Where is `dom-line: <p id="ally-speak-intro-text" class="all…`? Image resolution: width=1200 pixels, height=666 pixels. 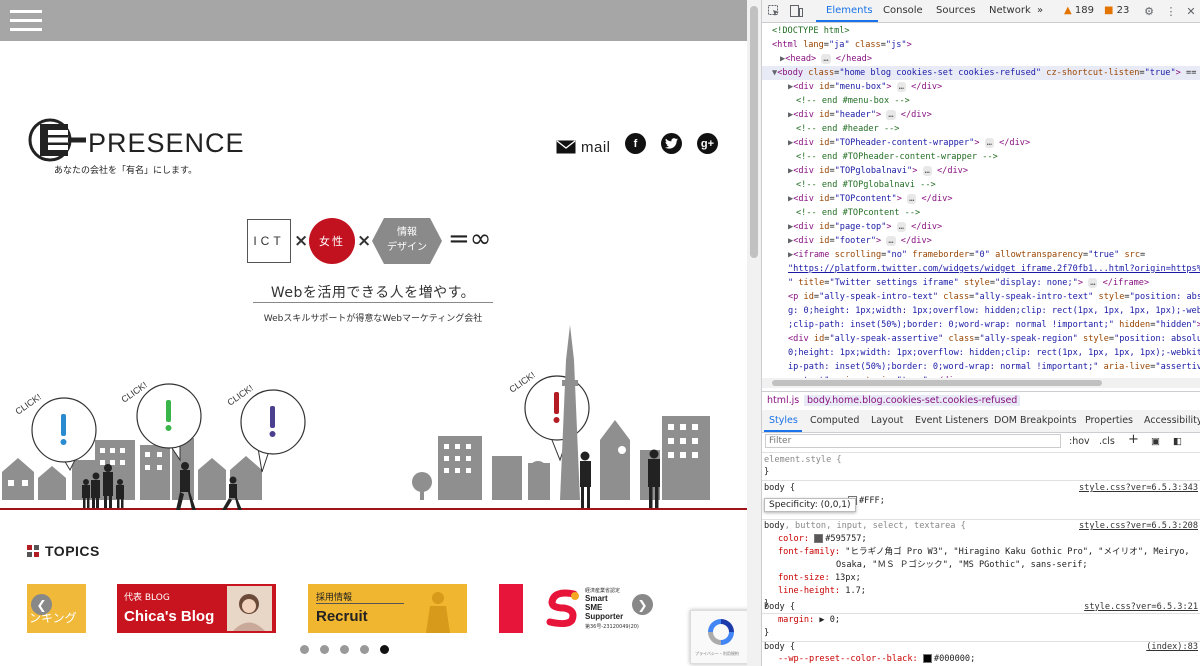 dom-line: <p id="ally-speak-intro-text" class="all… is located at coordinates (994, 297).